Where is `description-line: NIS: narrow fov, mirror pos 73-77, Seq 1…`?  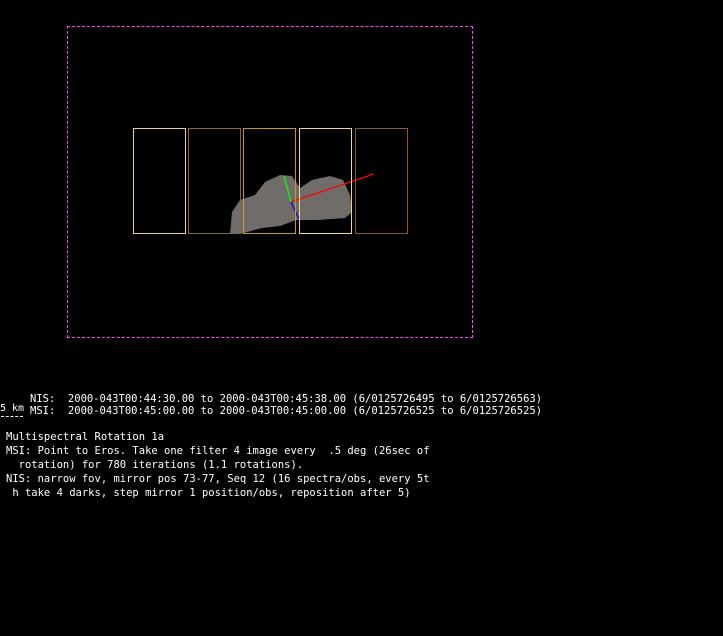
description-line: NIS: narrow fov, mirror pos 73-77, Seq 1… is located at coordinates (218, 479).